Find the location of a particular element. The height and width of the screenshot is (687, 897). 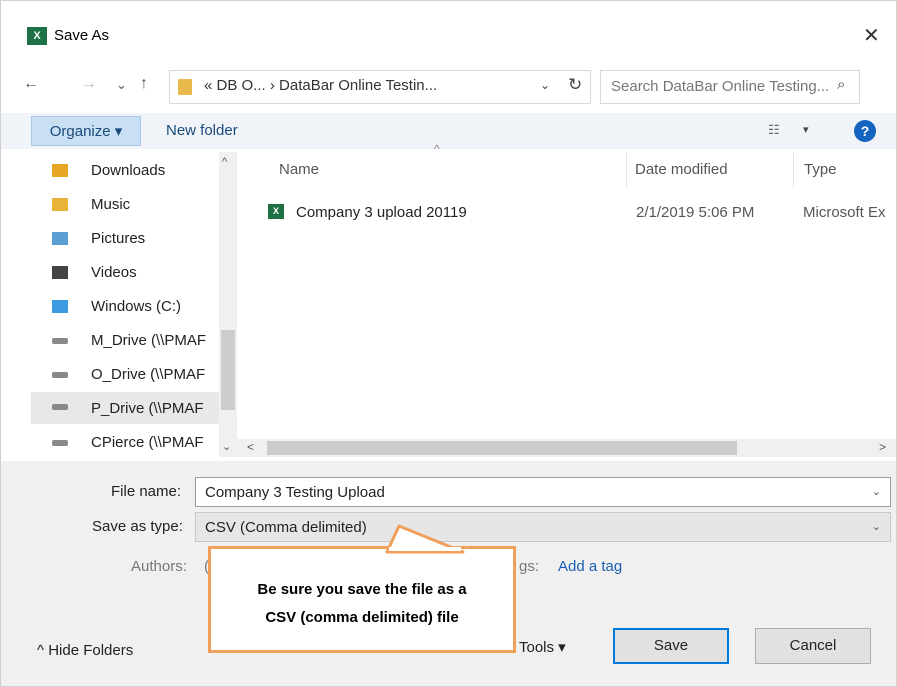

callout-line-1: Be sure you save the file as a is located at coordinates (362, 589).